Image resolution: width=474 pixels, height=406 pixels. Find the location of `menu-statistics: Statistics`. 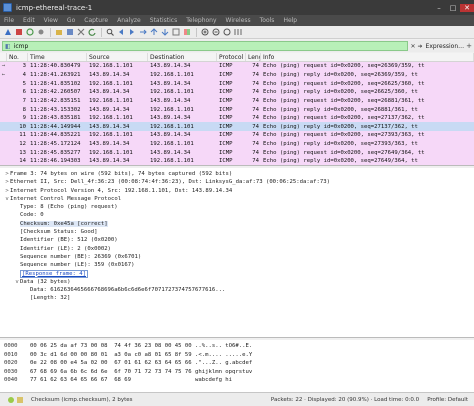

menu-statistics: Statistics is located at coordinates (163, 20).